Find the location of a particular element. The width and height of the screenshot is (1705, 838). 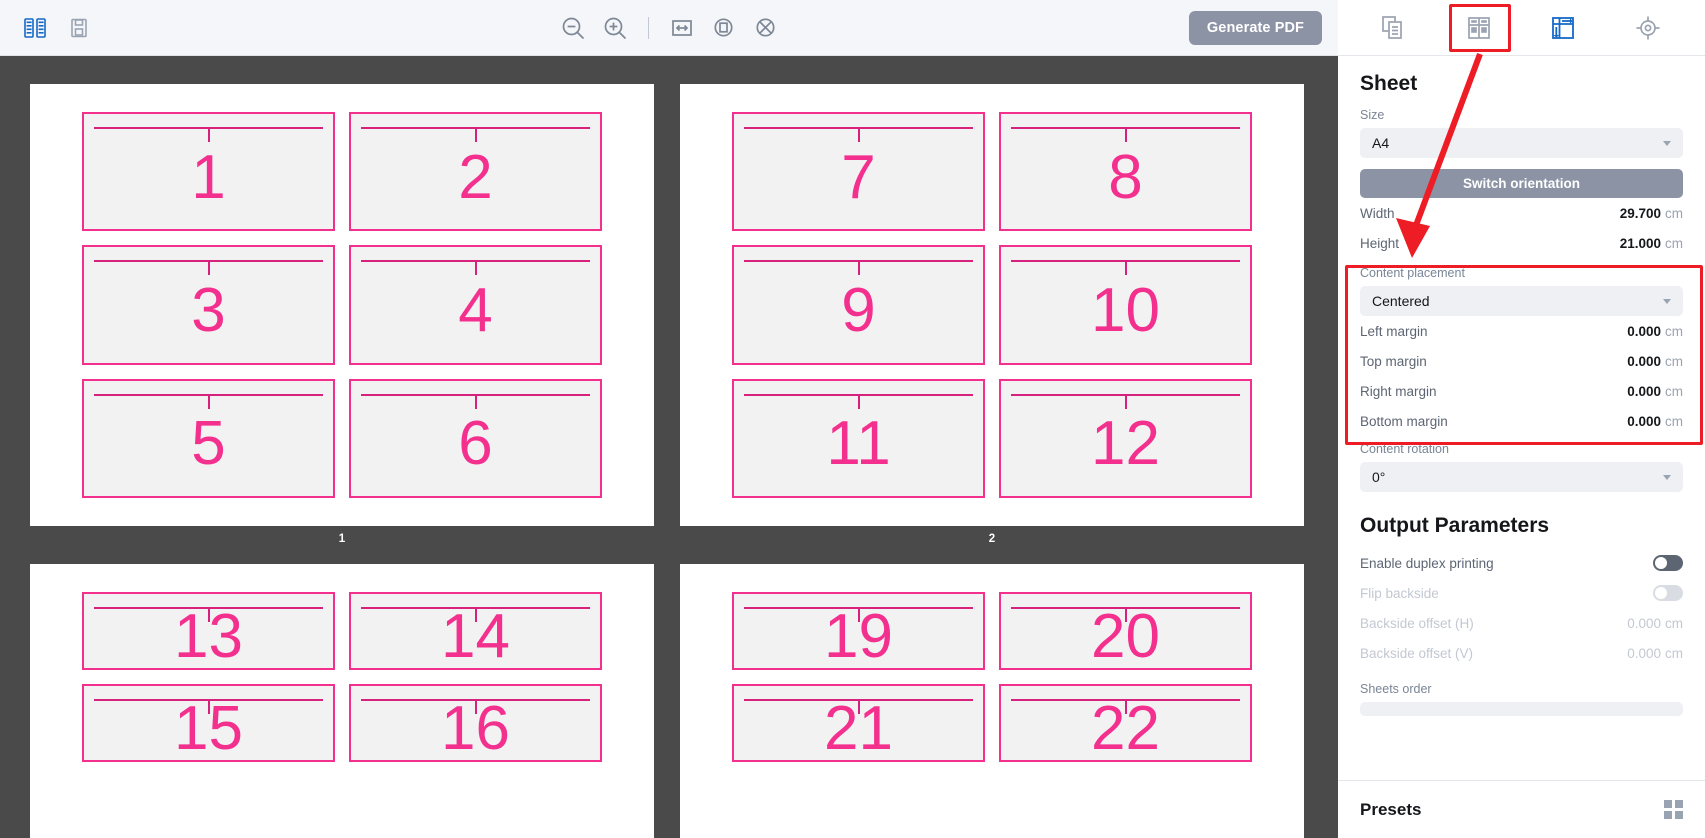

content-placement-select: Centered is located at coordinates (1521, 301).